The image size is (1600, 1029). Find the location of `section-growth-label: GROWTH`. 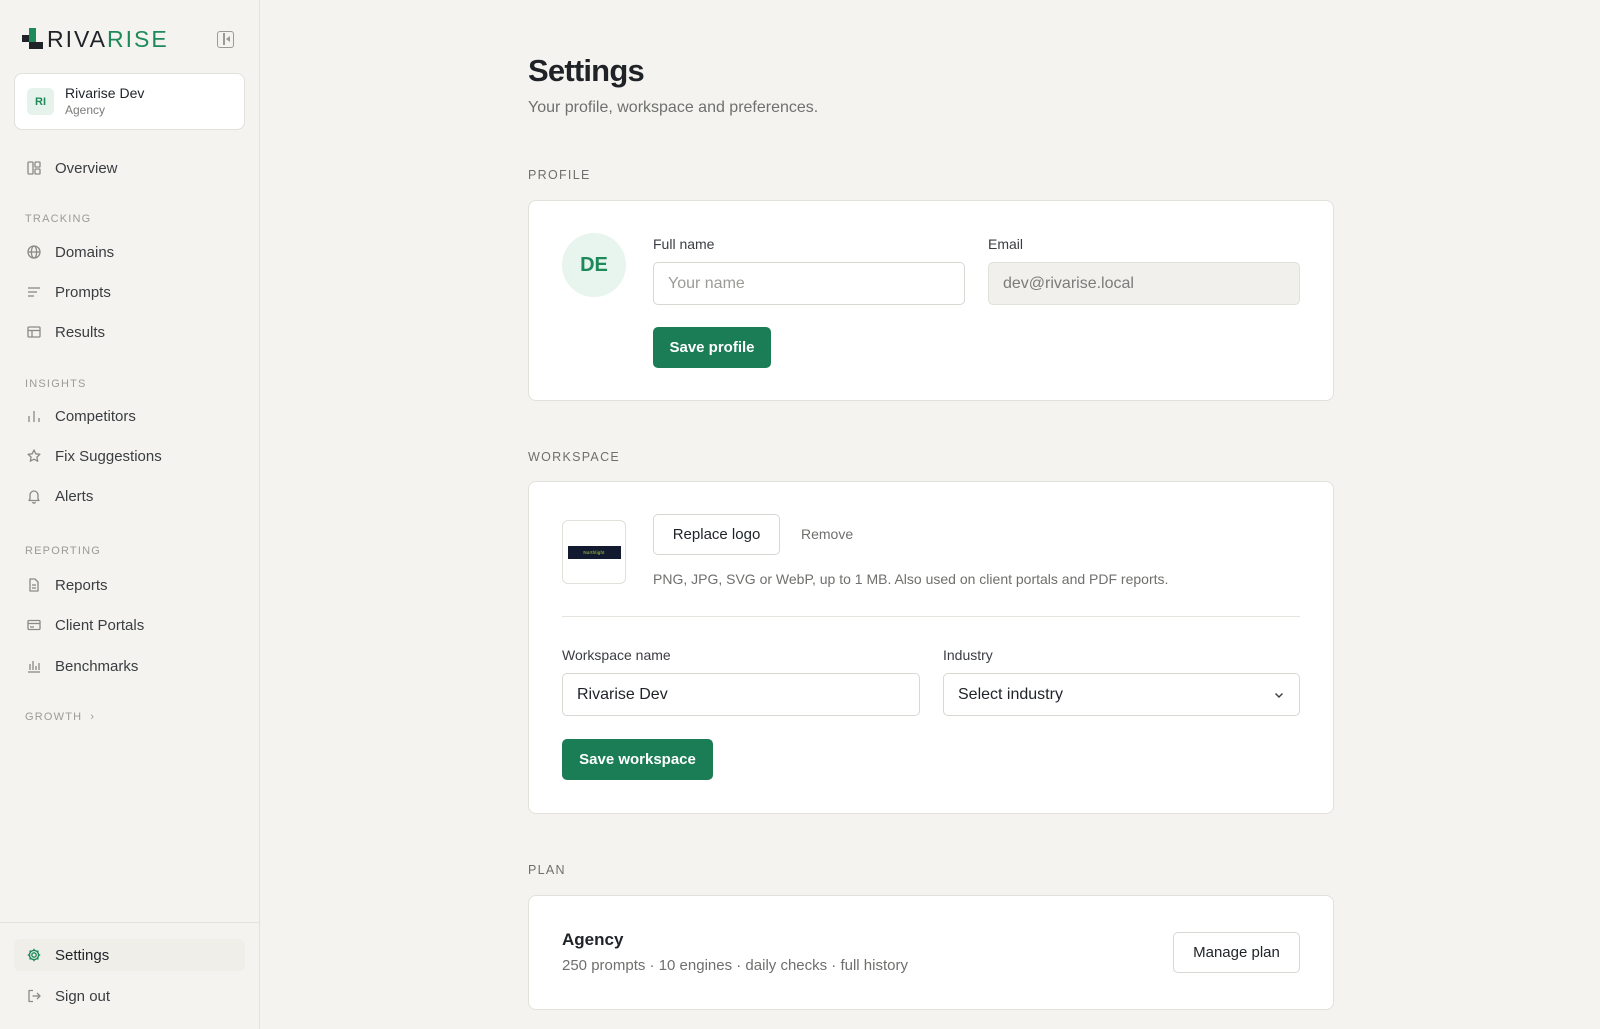

section-growth-label: GROWTH is located at coordinates (54, 717).